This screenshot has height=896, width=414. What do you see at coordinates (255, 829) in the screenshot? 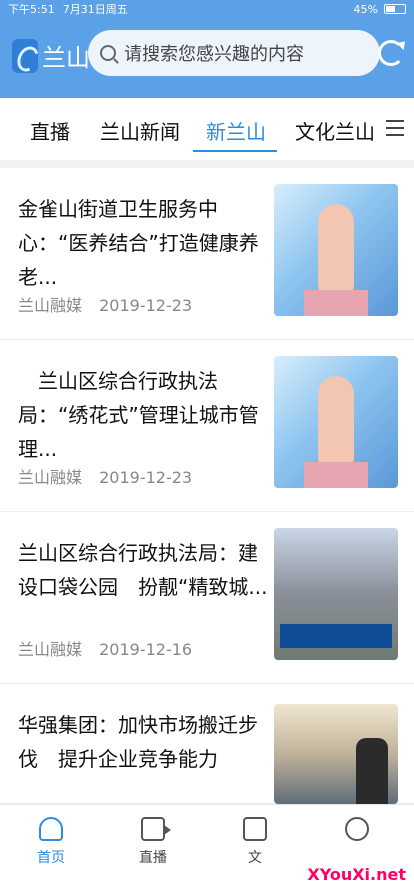
I see `book-icon` at bounding box center [255, 829].